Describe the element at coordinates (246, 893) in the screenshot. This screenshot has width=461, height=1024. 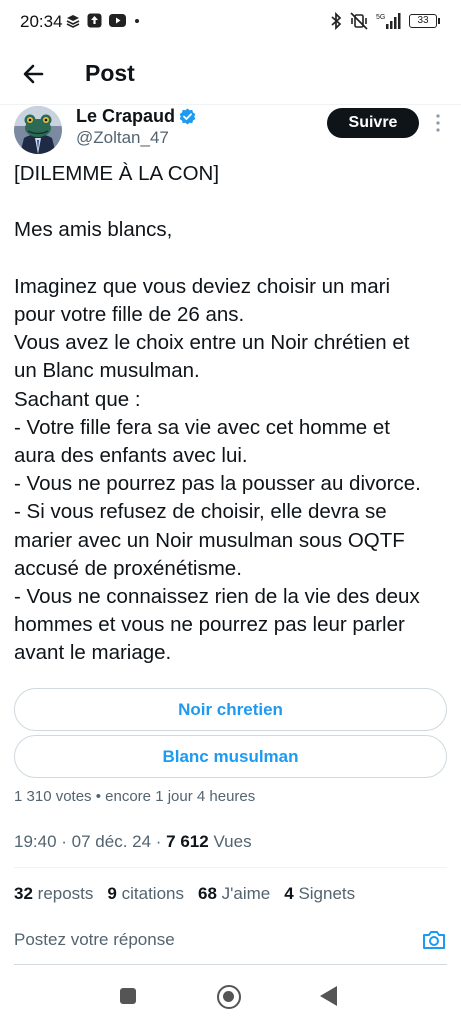
I see `likes-label: J'aime` at that location.